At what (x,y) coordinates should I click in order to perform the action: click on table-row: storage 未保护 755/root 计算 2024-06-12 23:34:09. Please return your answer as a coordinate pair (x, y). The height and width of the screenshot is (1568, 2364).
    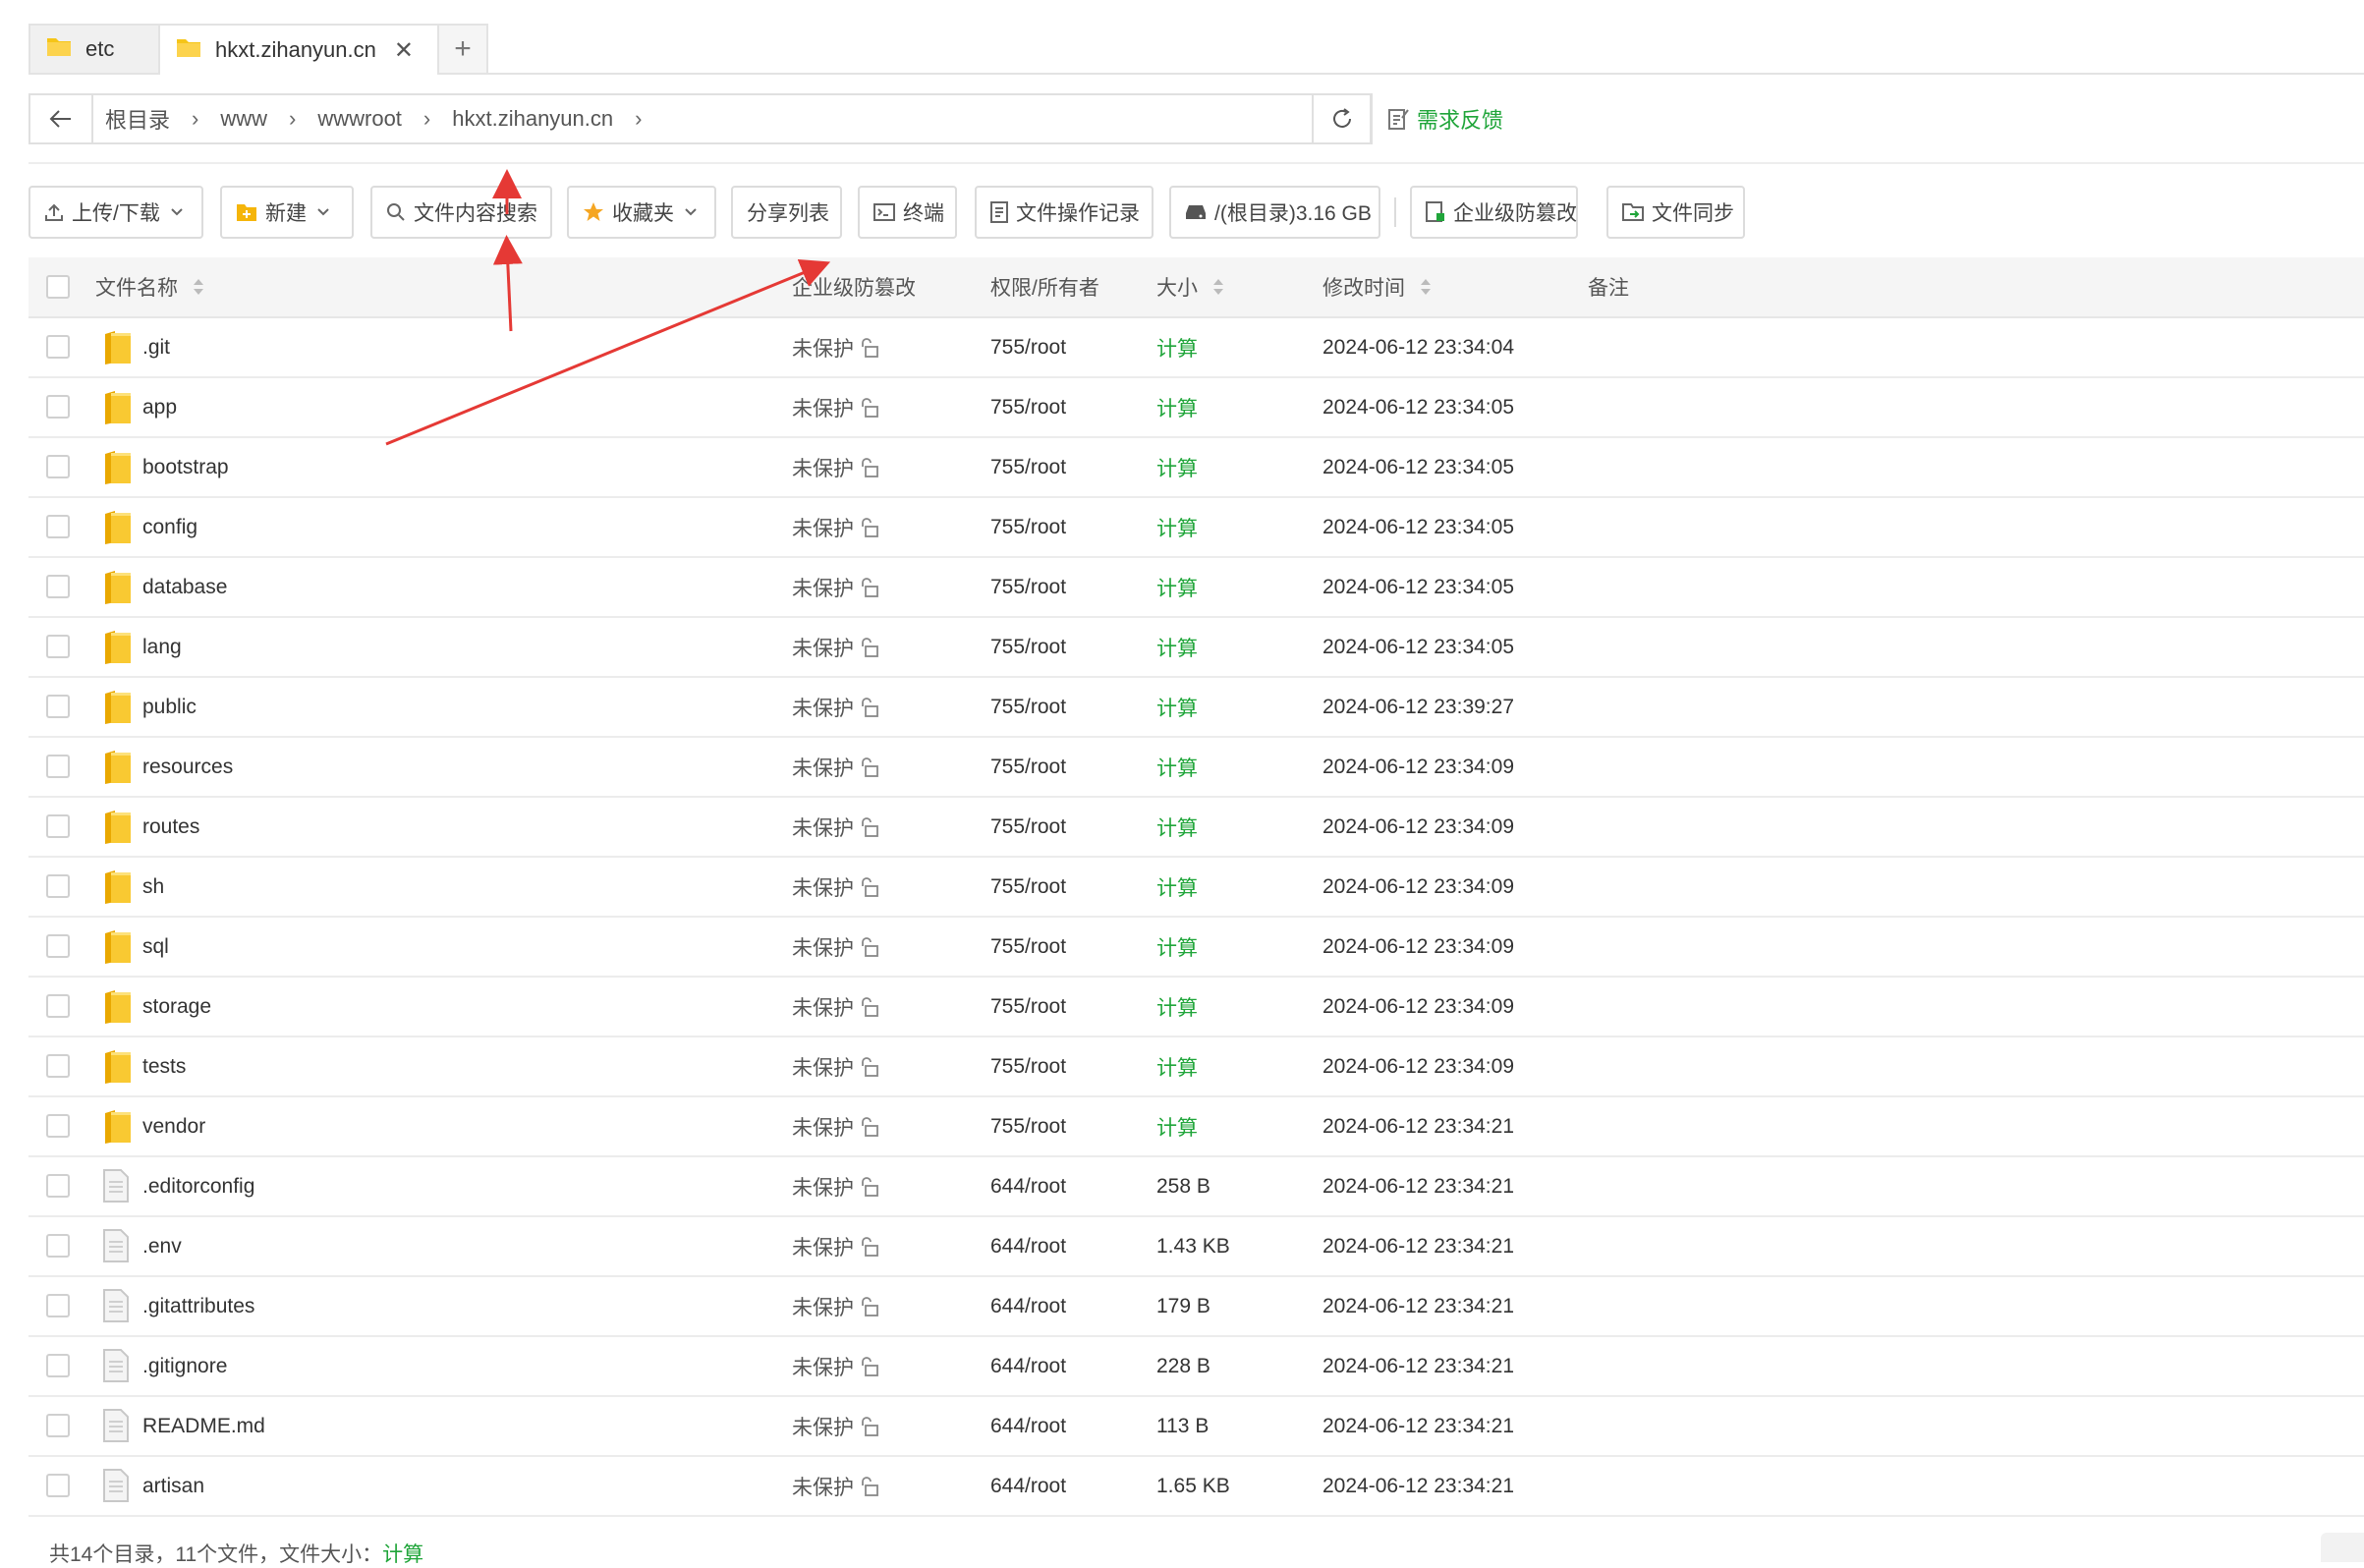
    Looking at the image, I should click on (1196, 1007).